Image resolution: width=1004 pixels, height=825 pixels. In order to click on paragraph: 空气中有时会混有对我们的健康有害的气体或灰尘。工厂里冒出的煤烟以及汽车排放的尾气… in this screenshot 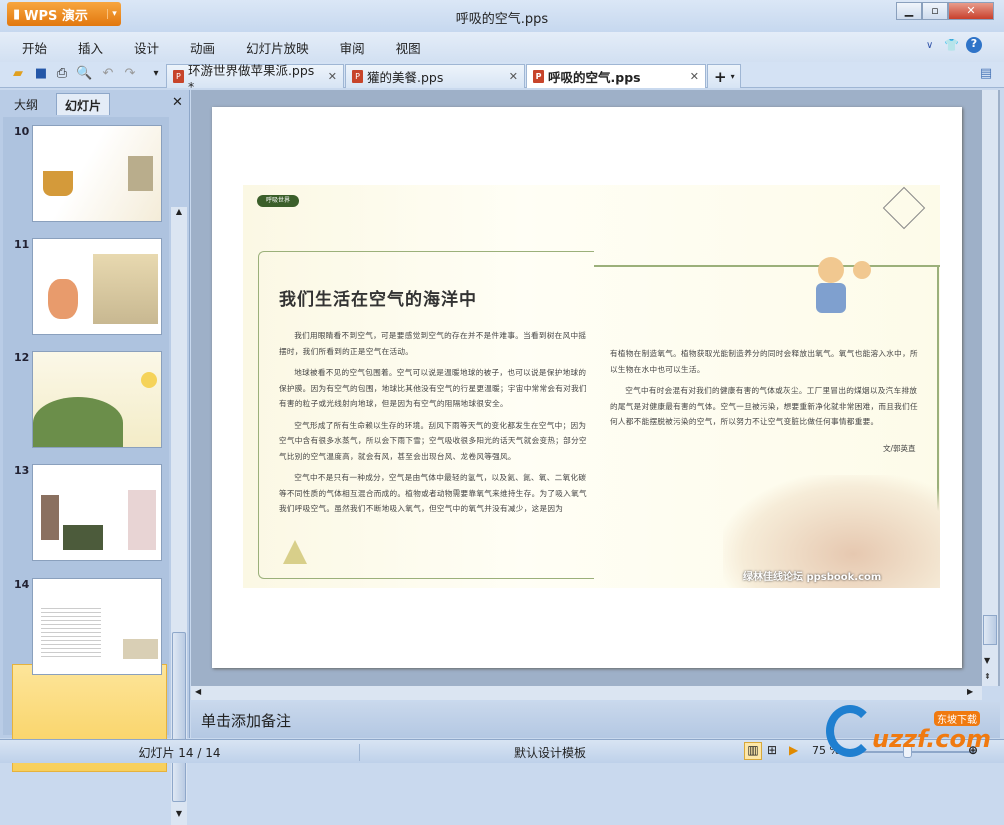, I will do `click(764, 406)`.